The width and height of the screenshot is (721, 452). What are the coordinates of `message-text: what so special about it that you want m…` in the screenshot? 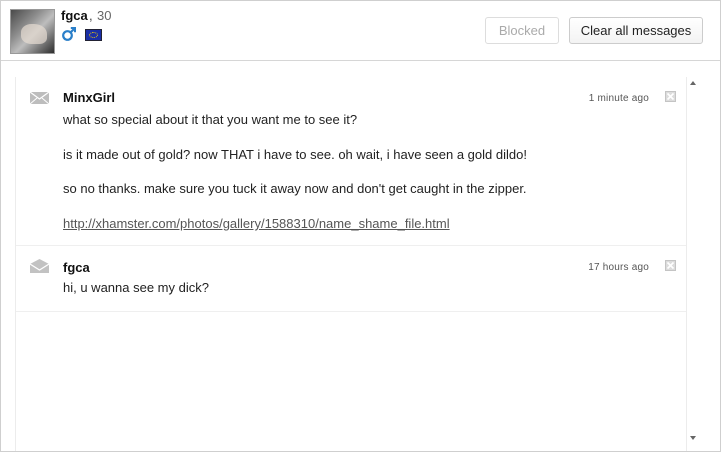 It's located at (210, 119).